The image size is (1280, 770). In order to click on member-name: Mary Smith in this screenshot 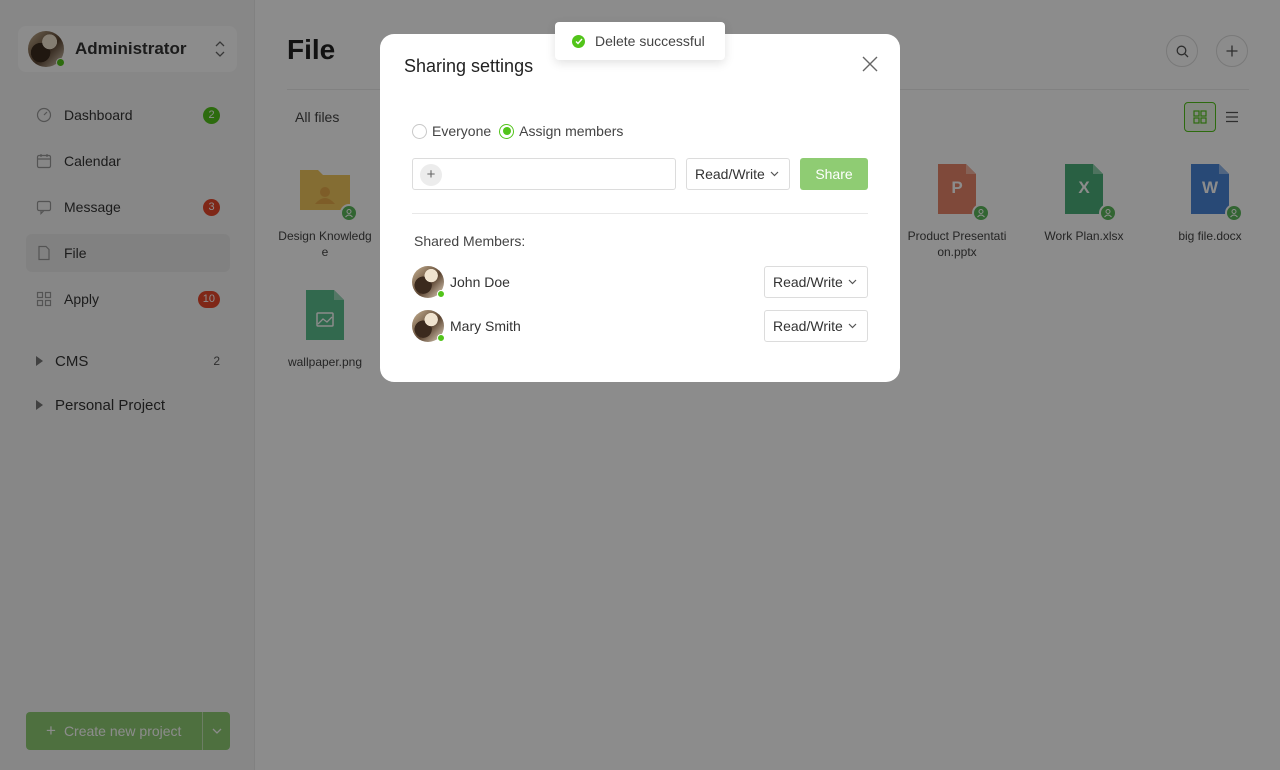, I will do `click(485, 326)`.